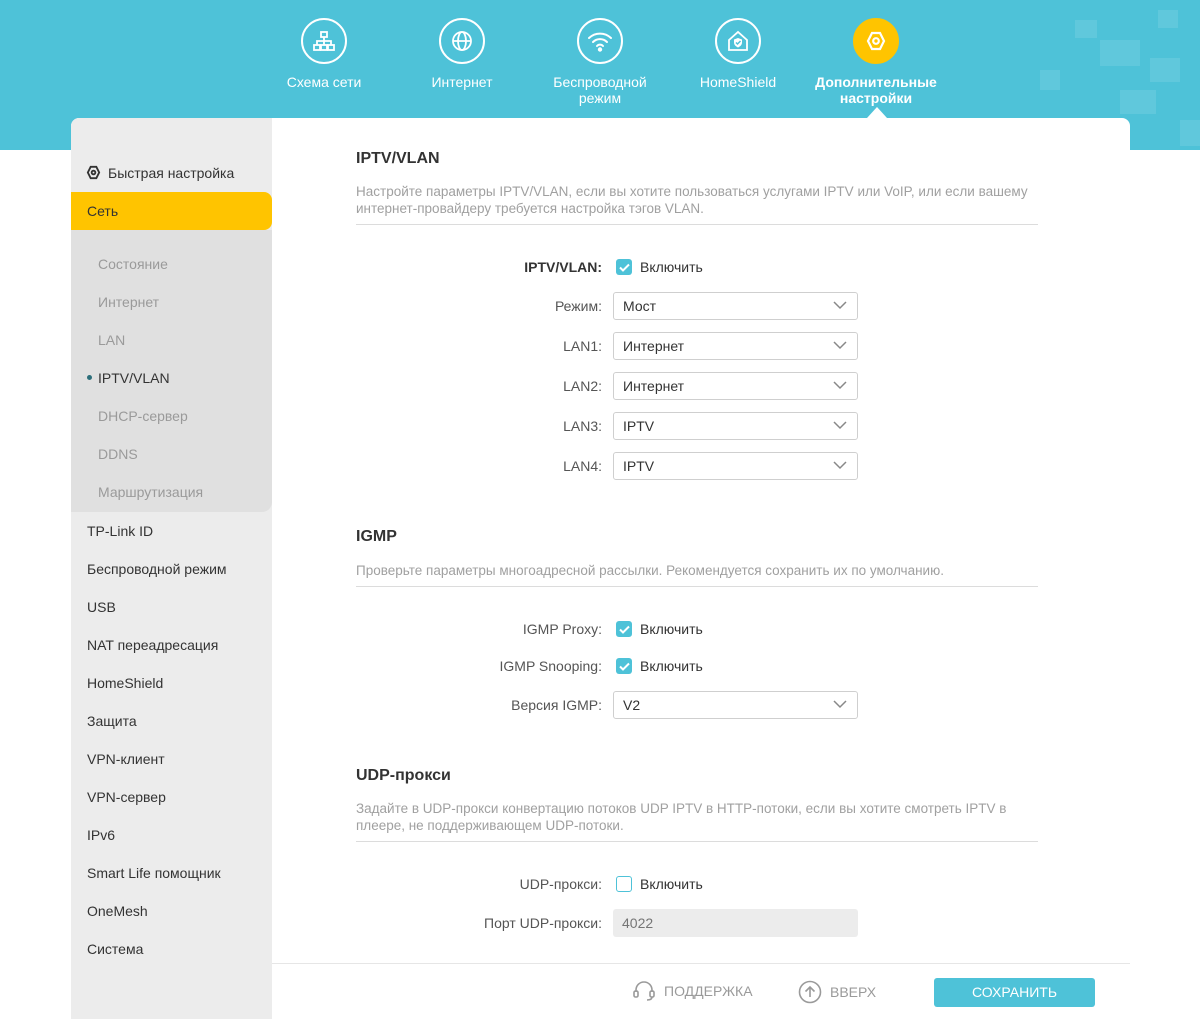 Image resolution: width=1200 pixels, height=1019 pixels. Describe the element at coordinates (735, 705) in the screenshot. I see `igmp-version-select: V2` at that location.